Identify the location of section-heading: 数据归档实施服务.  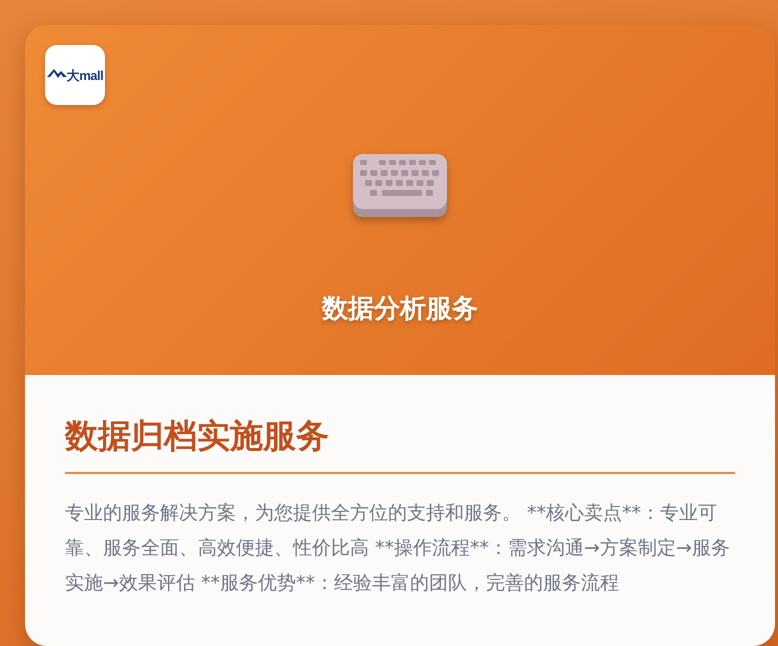
(400, 444).